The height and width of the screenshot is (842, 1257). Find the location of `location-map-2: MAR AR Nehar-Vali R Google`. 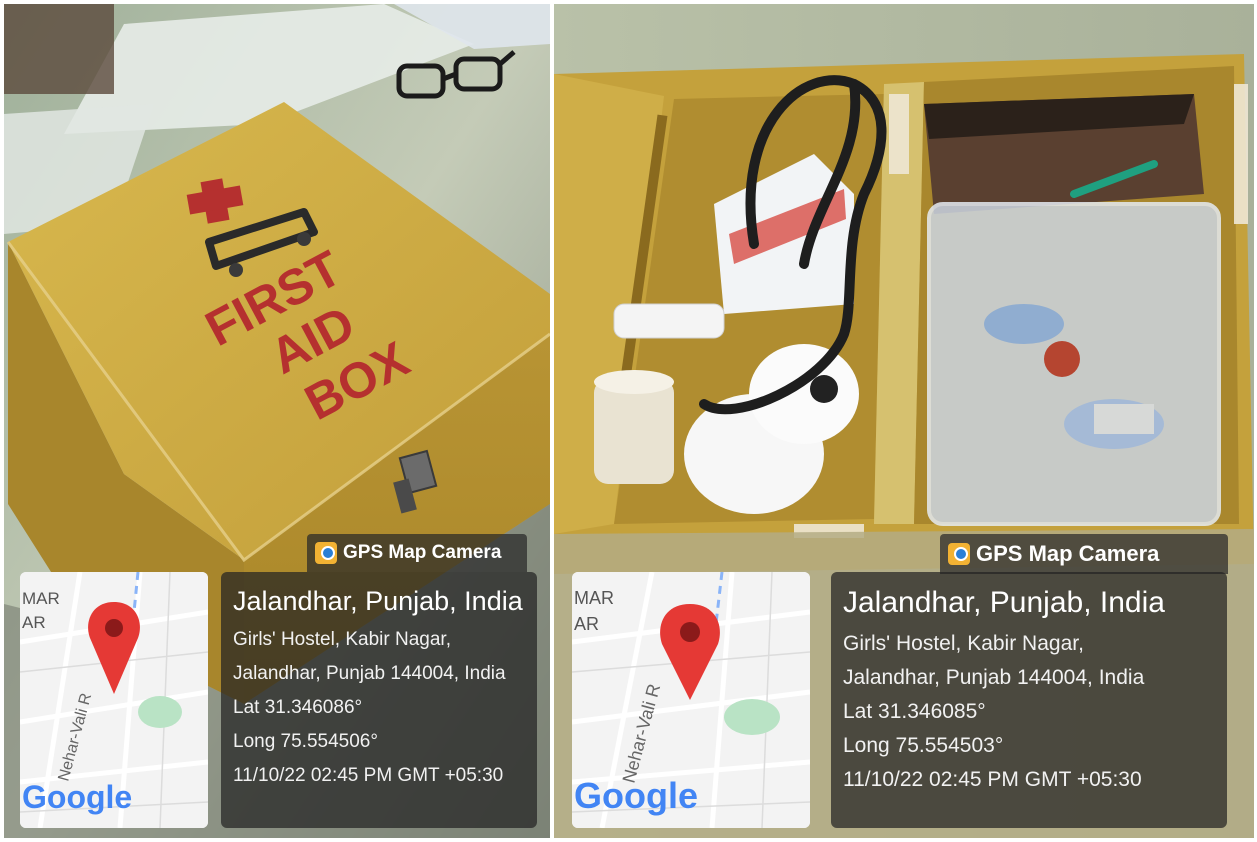

location-map-2: MAR AR Nehar-Vali R Google is located at coordinates (691, 700).